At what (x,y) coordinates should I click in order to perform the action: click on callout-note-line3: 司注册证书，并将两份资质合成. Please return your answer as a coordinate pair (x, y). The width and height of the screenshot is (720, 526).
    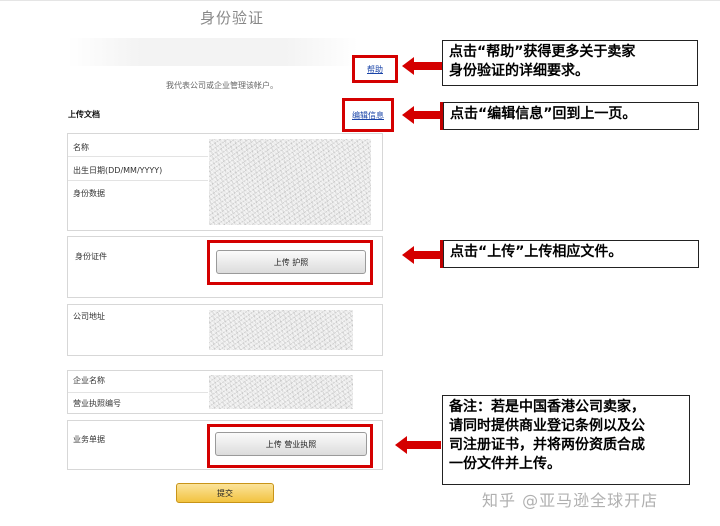
    Looking at the image, I should click on (547, 445).